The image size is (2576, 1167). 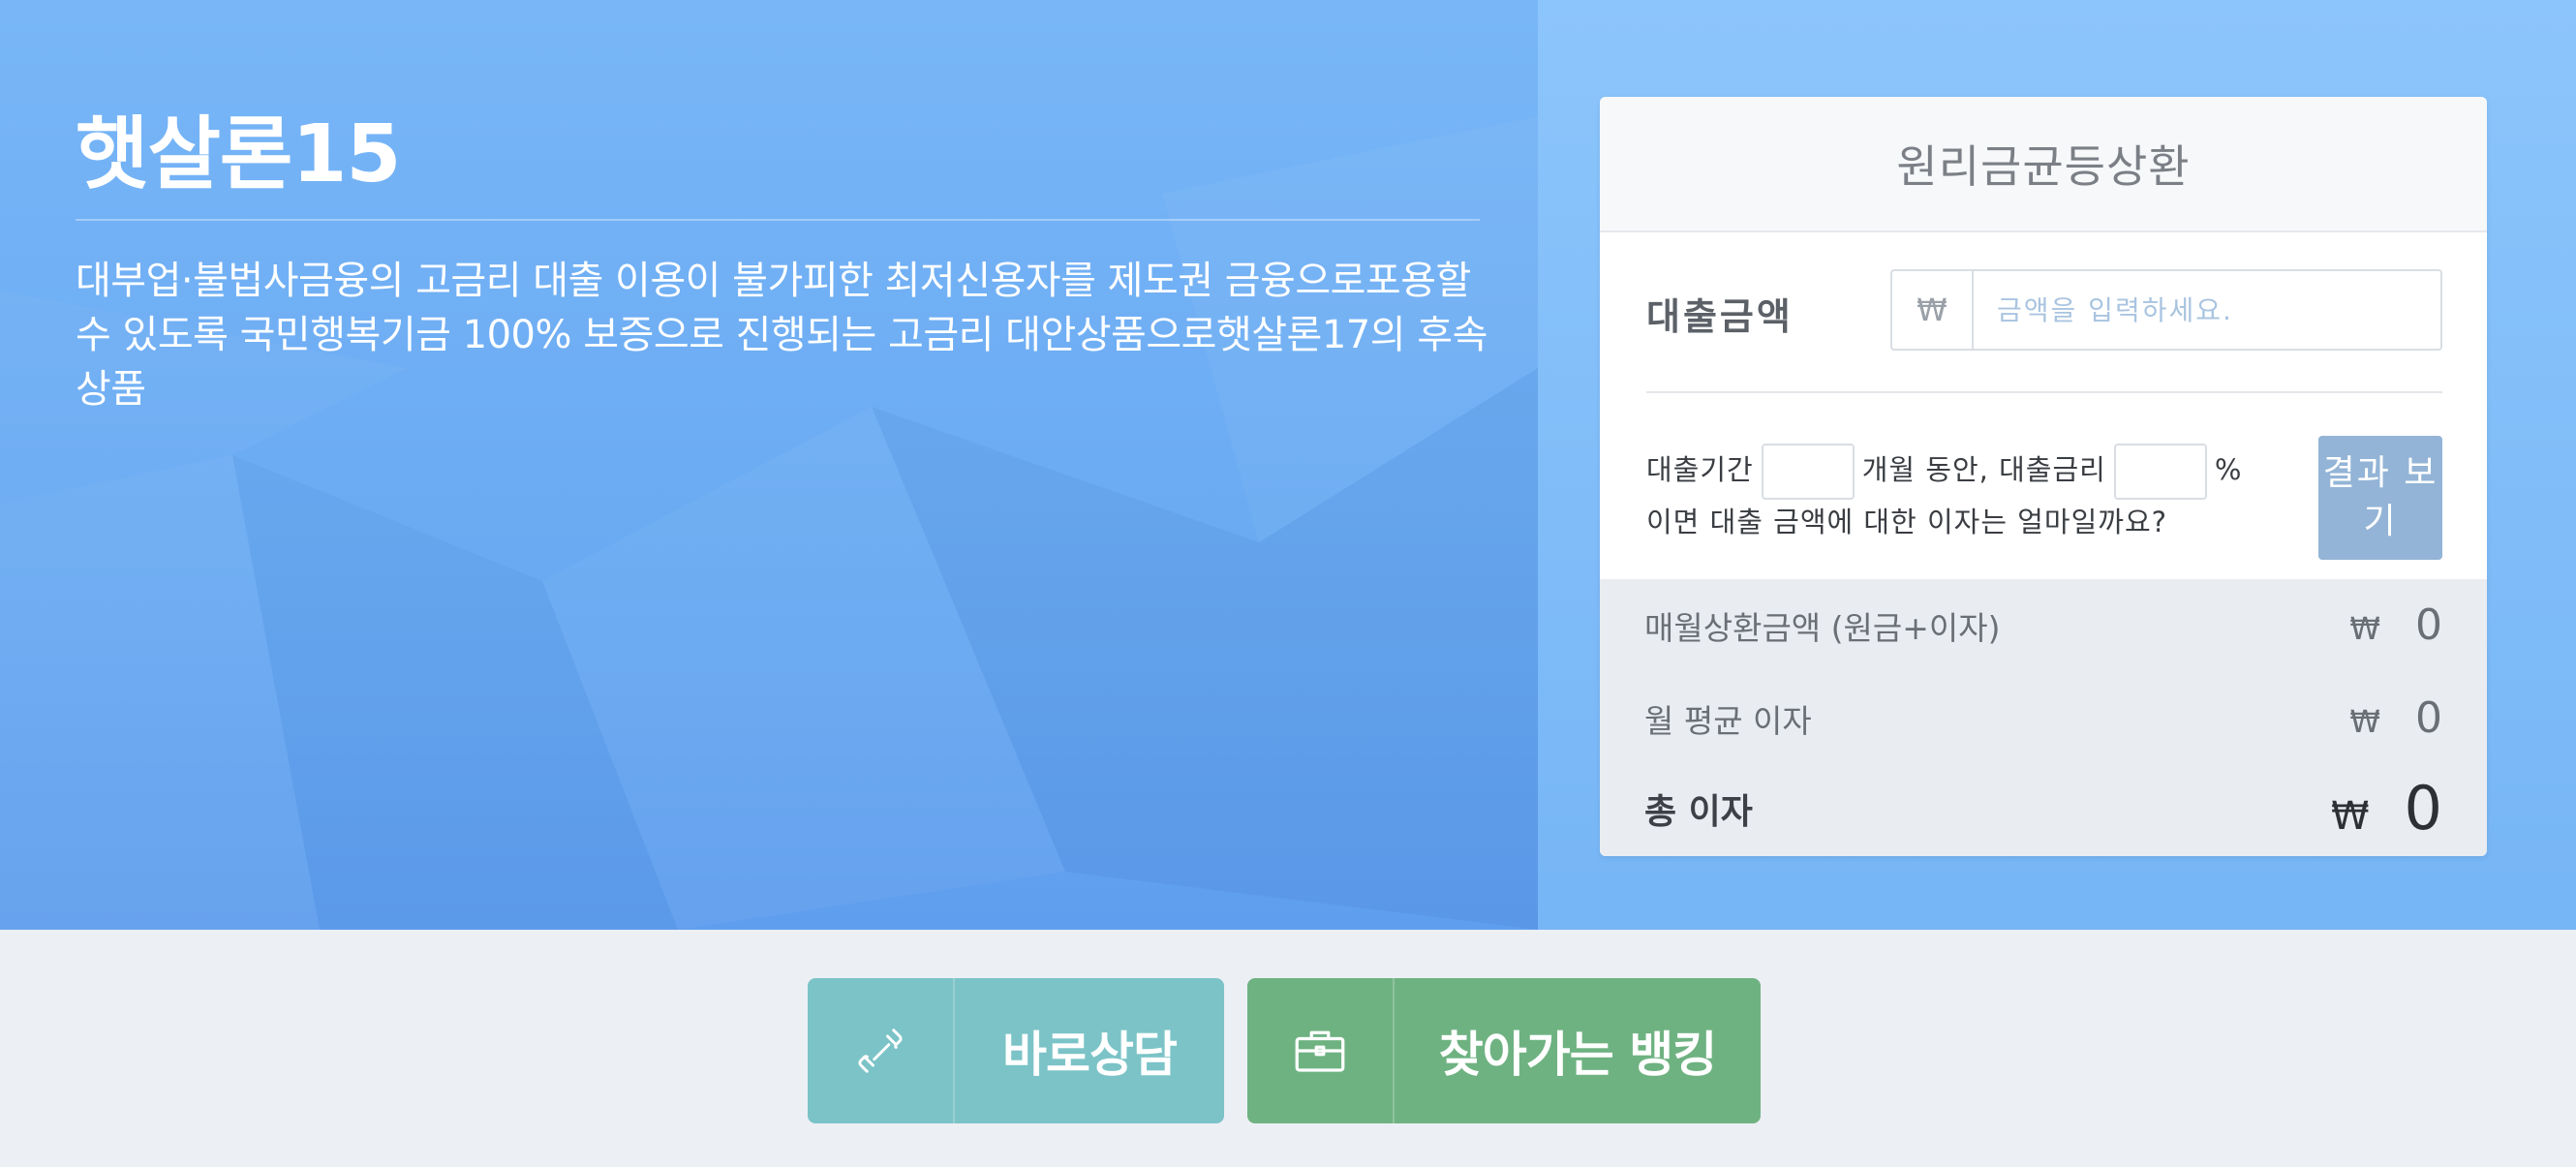 I want to click on loan-amount-label: 대출금액, so click(x=1720, y=316).